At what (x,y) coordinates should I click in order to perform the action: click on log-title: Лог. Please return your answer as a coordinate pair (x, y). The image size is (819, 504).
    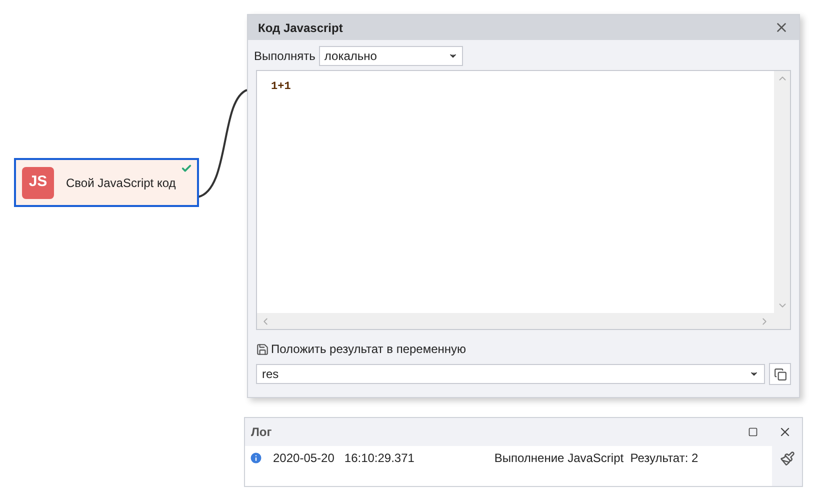
    Looking at the image, I should click on (261, 432).